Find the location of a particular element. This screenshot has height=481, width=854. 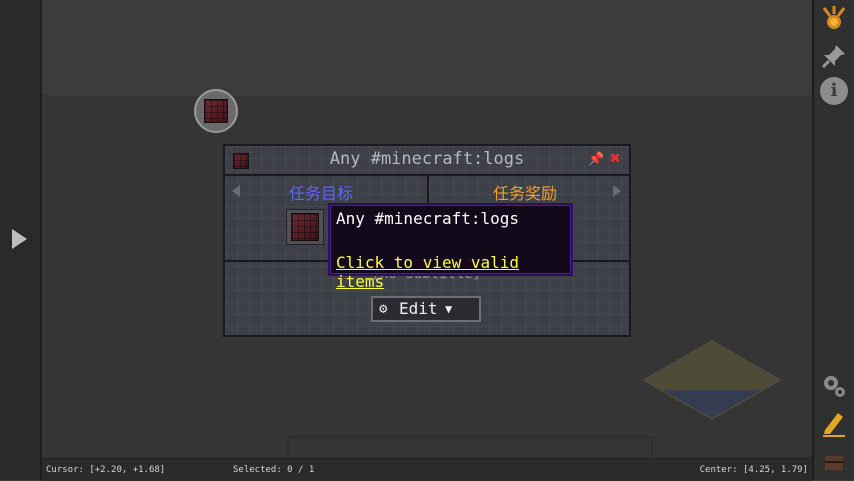

quest-title: Any #minecraft:logs is located at coordinates (427, 159).